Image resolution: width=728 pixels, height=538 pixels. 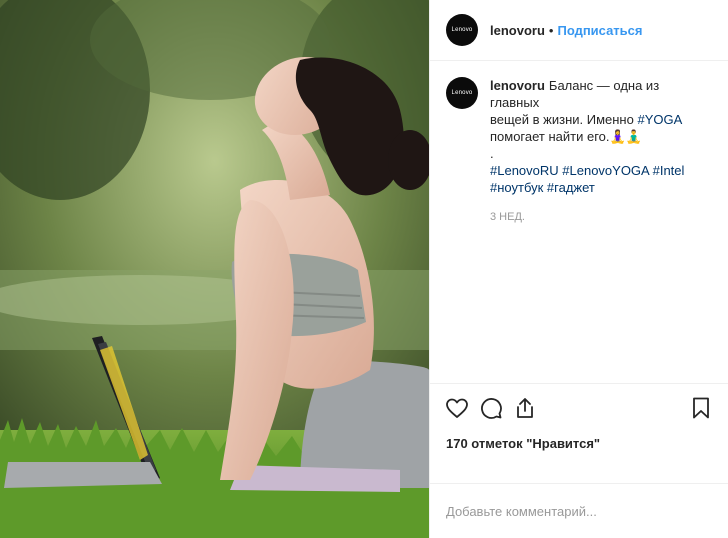 I want to click on caption-avatar-logo-text: Lenovo, so click(x=462, y=93).